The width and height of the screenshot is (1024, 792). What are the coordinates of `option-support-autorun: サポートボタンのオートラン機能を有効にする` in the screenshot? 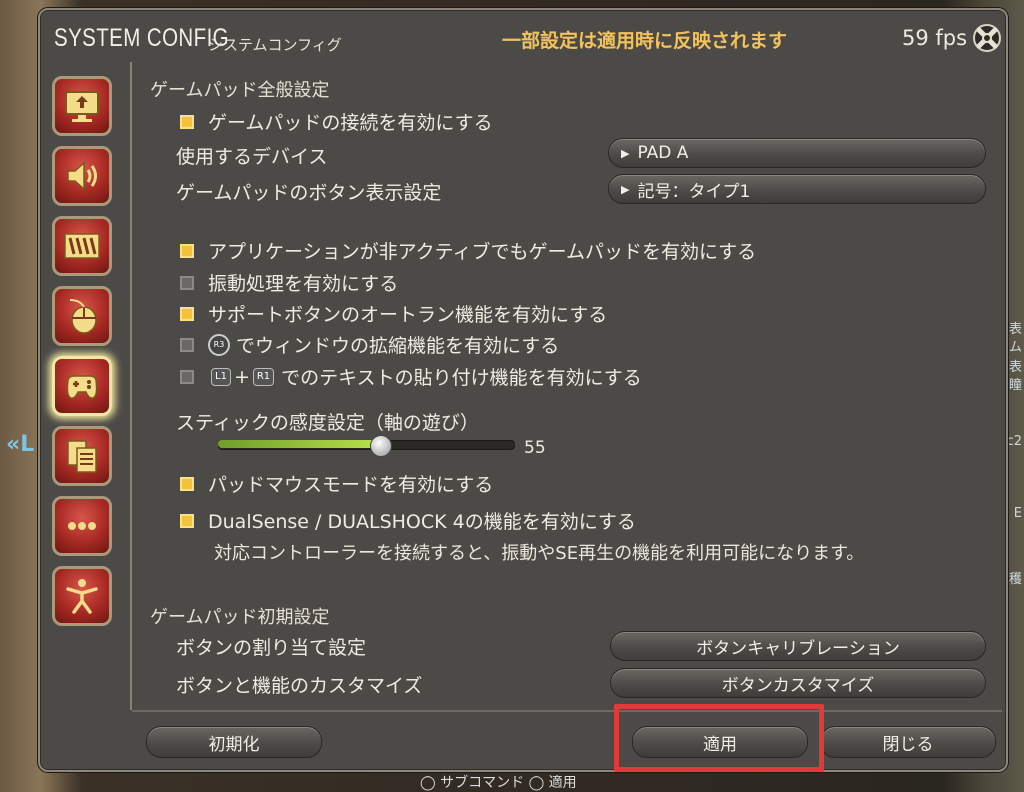 It's located at (393, 313).